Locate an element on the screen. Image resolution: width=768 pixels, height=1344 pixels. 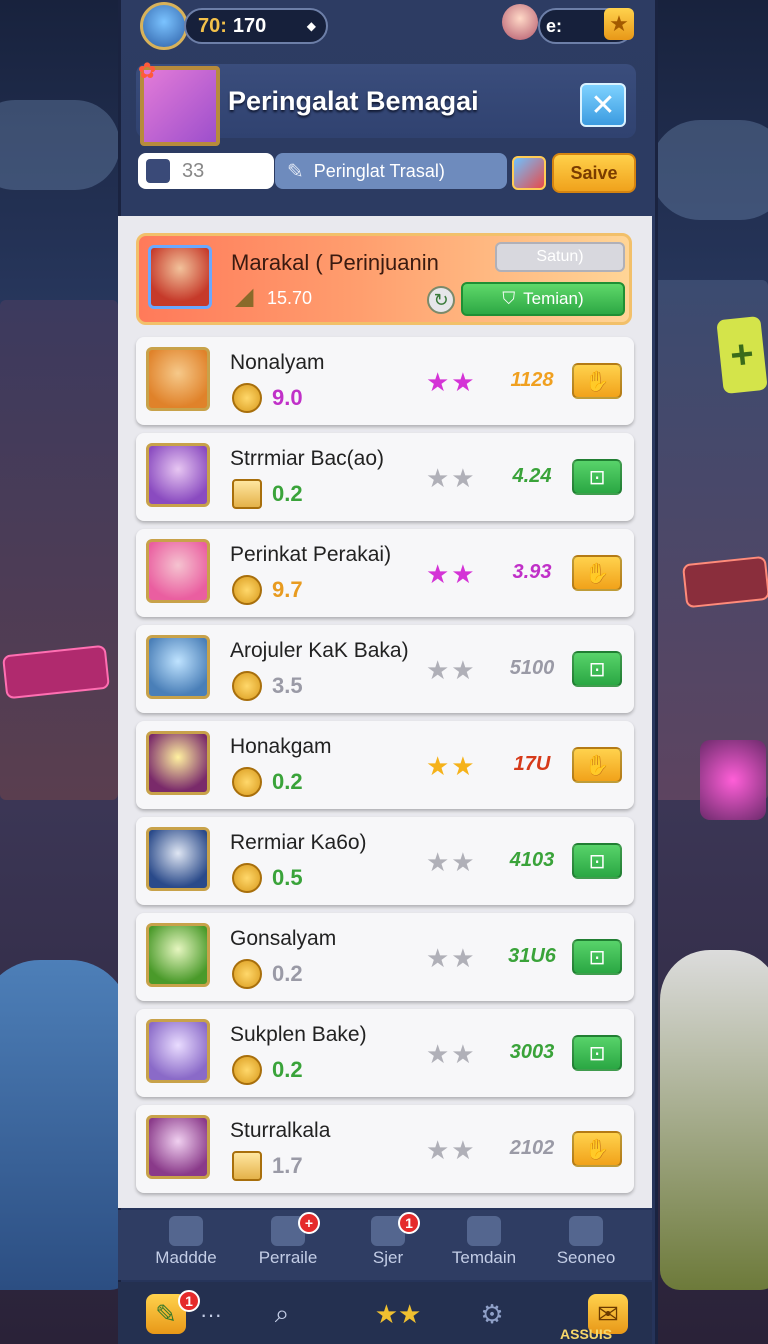
list-item: Nonalyam 9.0 ★★ 1128 ✋ is located at coordinates (385, 381).